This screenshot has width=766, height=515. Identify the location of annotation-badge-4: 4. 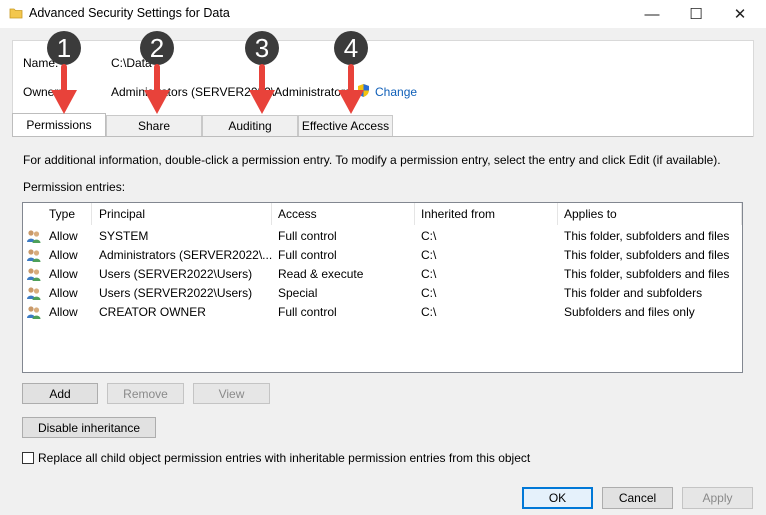
(351, 48).